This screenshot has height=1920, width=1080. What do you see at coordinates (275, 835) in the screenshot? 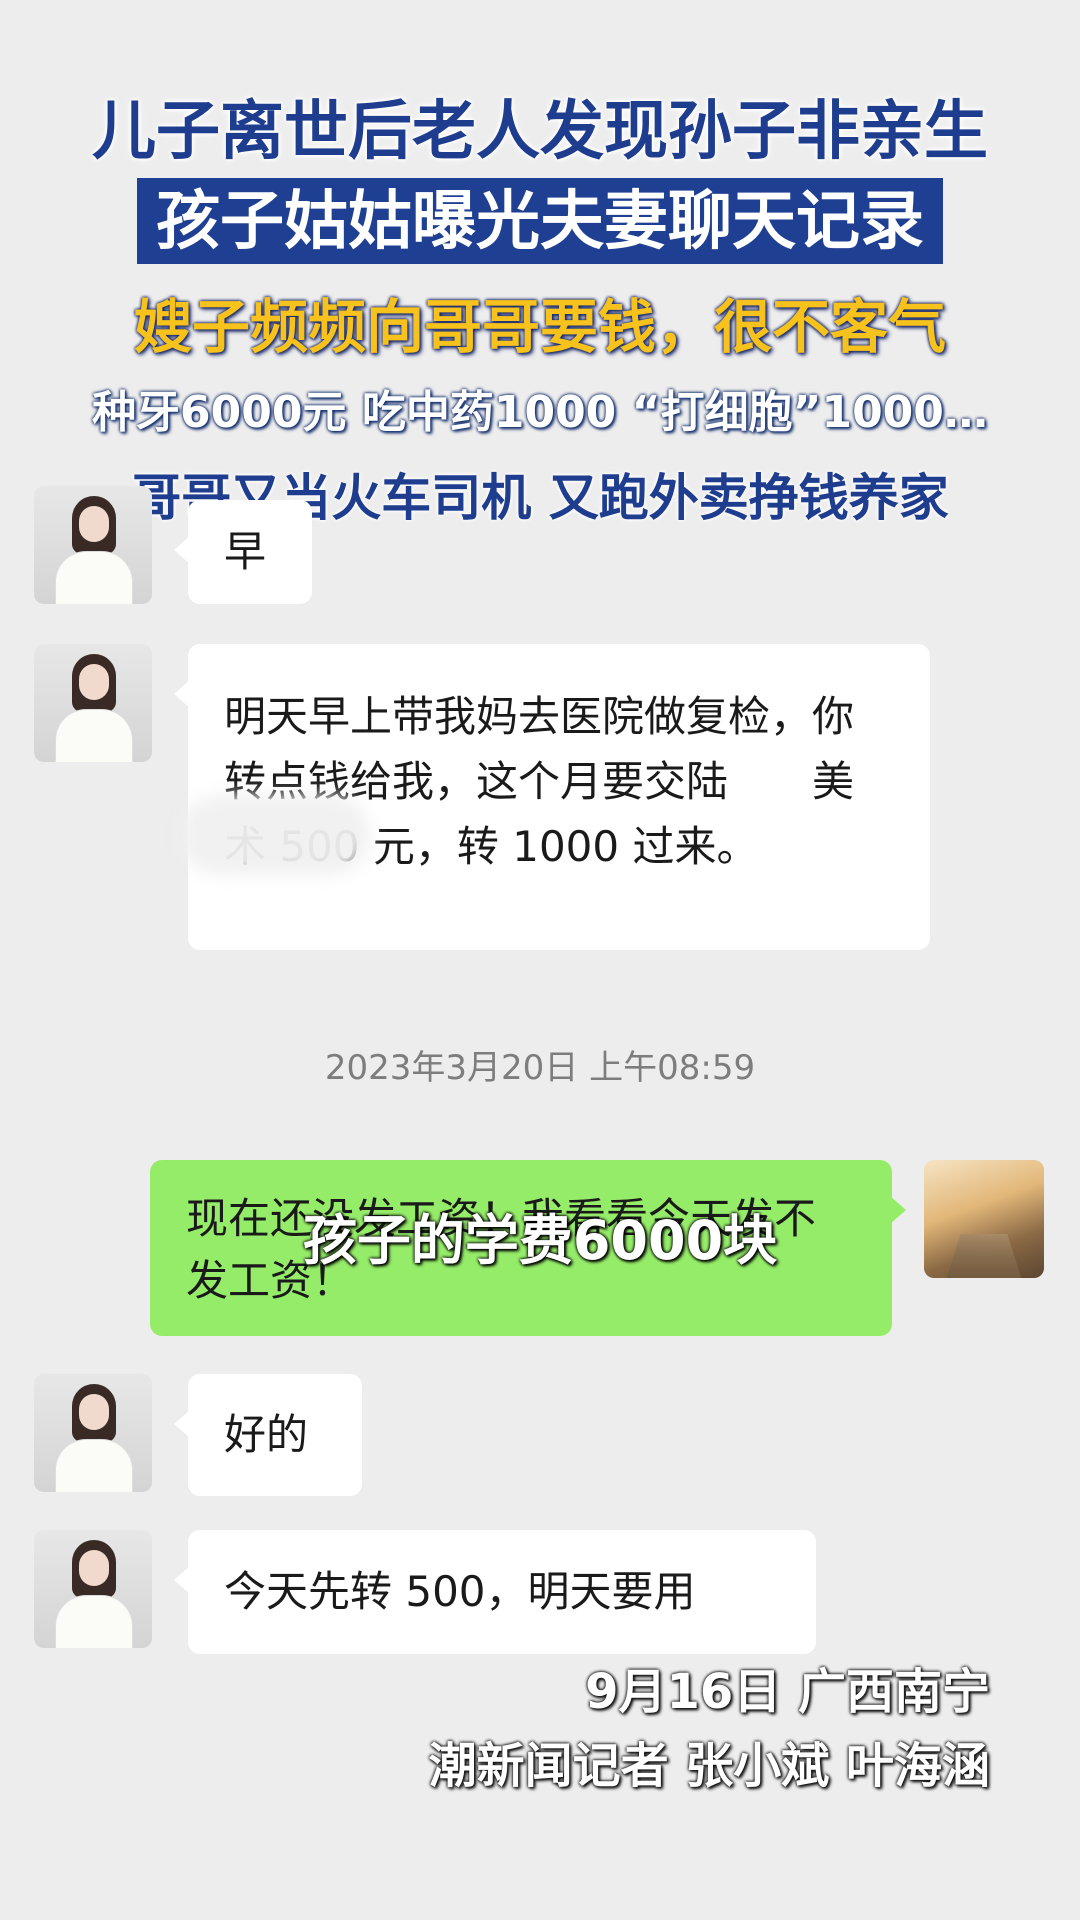
I see `blur-redaction` at bounding box center [275, 835].